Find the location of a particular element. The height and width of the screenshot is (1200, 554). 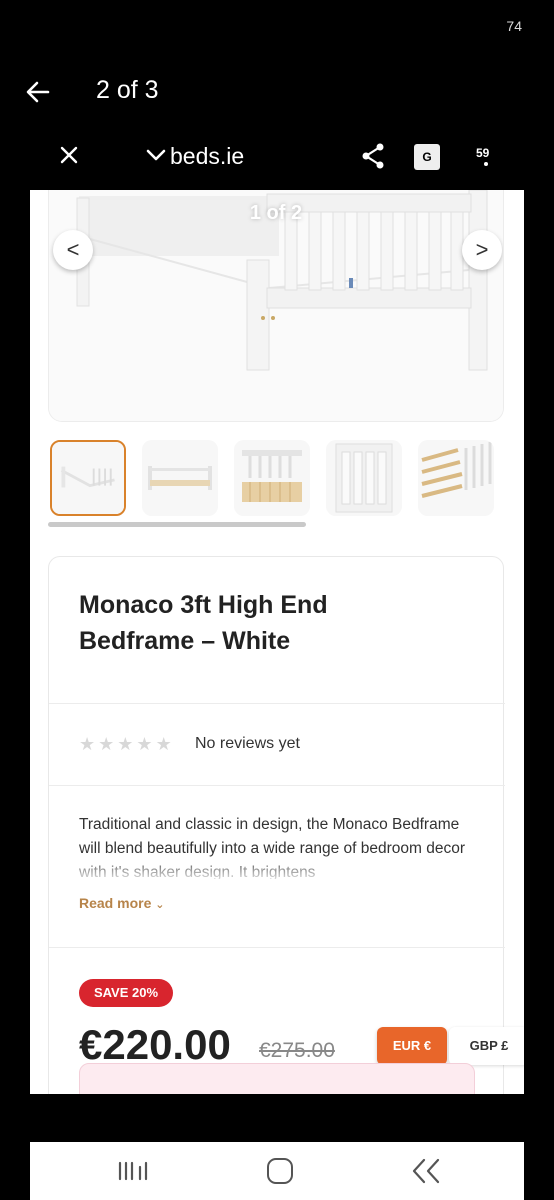

browser-toolbar: beds.ie G 59 is located at coordinates (277, 156).